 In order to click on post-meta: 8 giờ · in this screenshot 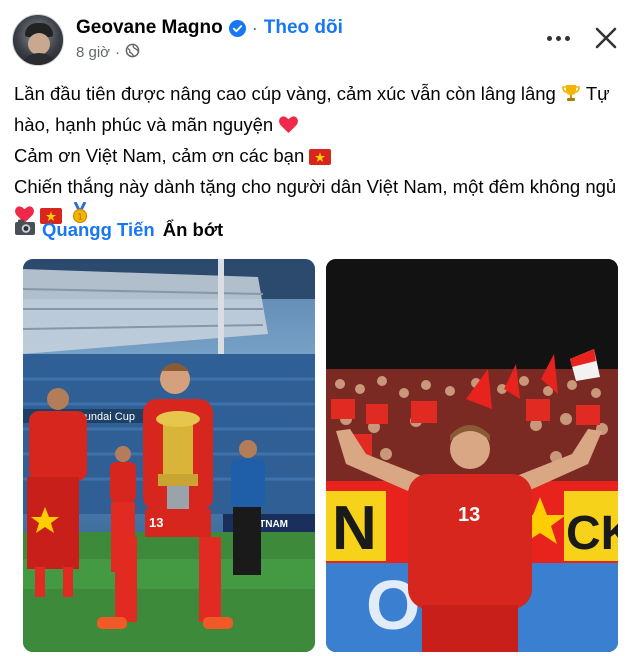, I will do `click(108, 52)`.